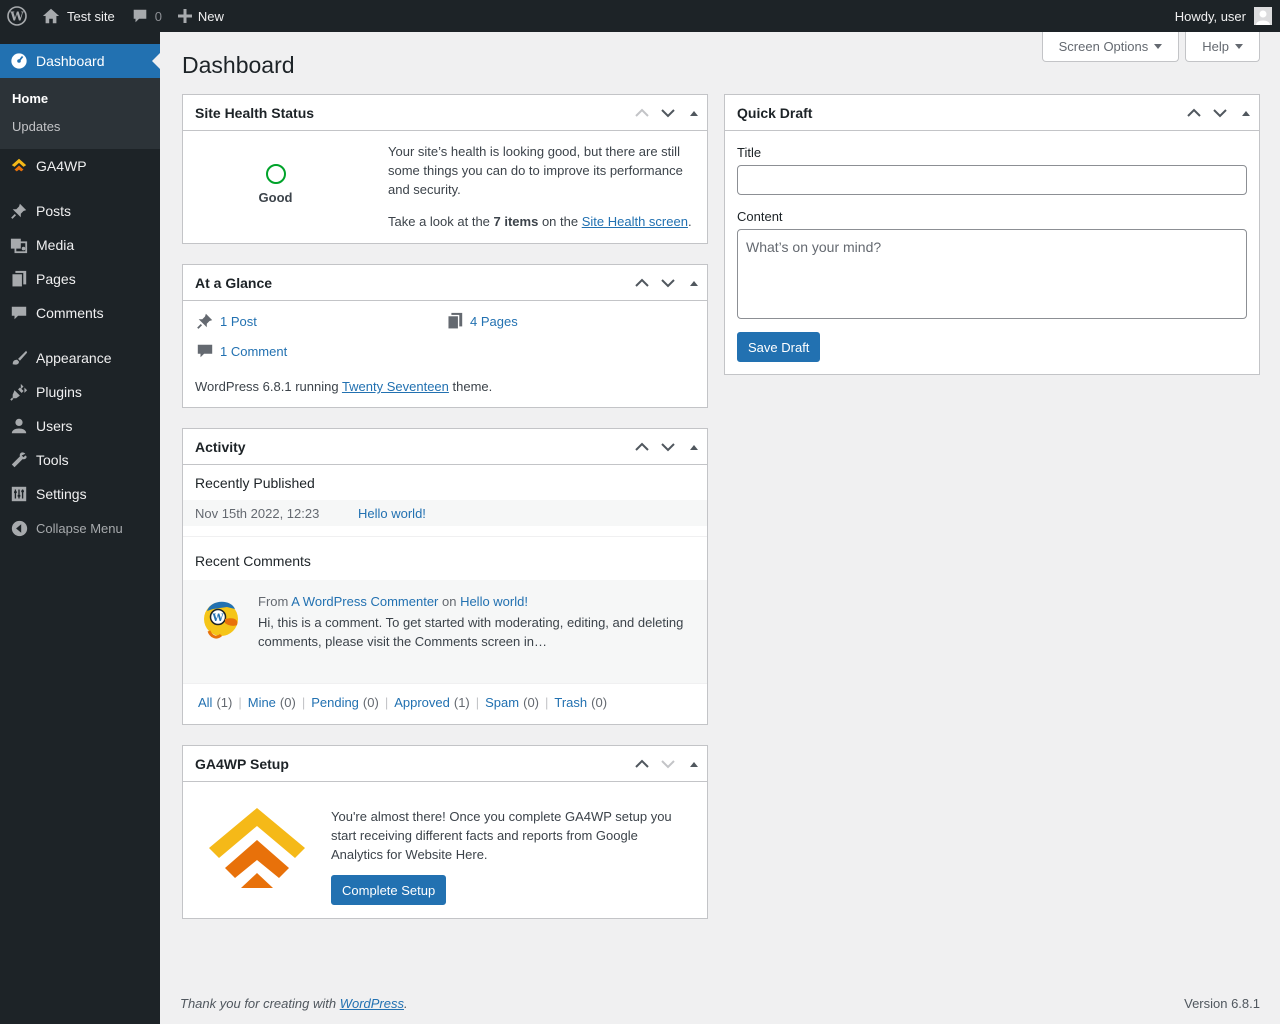 This screenshot has width=1280, height=1024. I want to click on paintbrush-icon, so click(19, 358).